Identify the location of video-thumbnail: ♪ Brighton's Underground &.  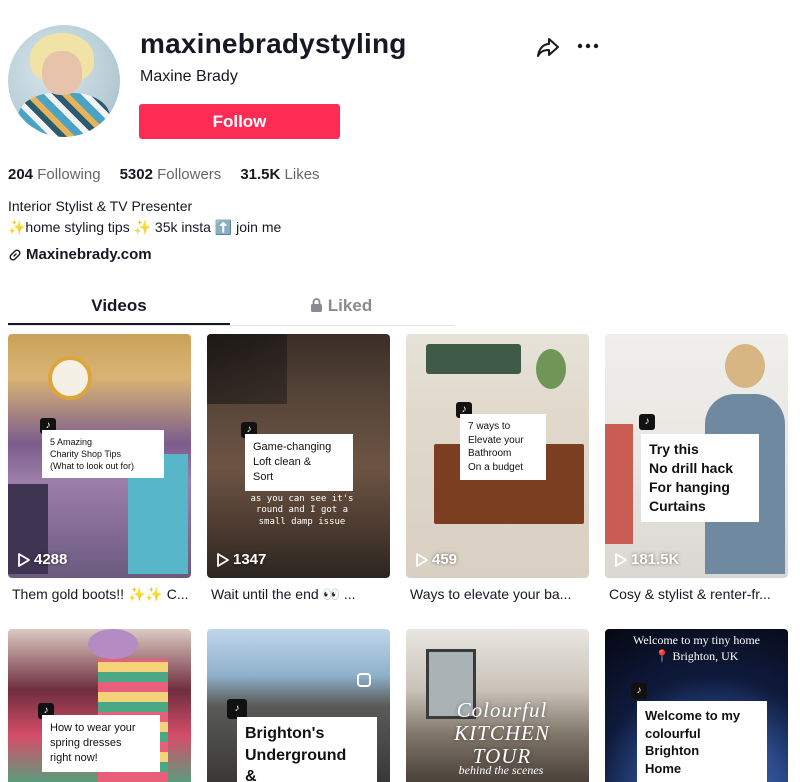
(298, 705).